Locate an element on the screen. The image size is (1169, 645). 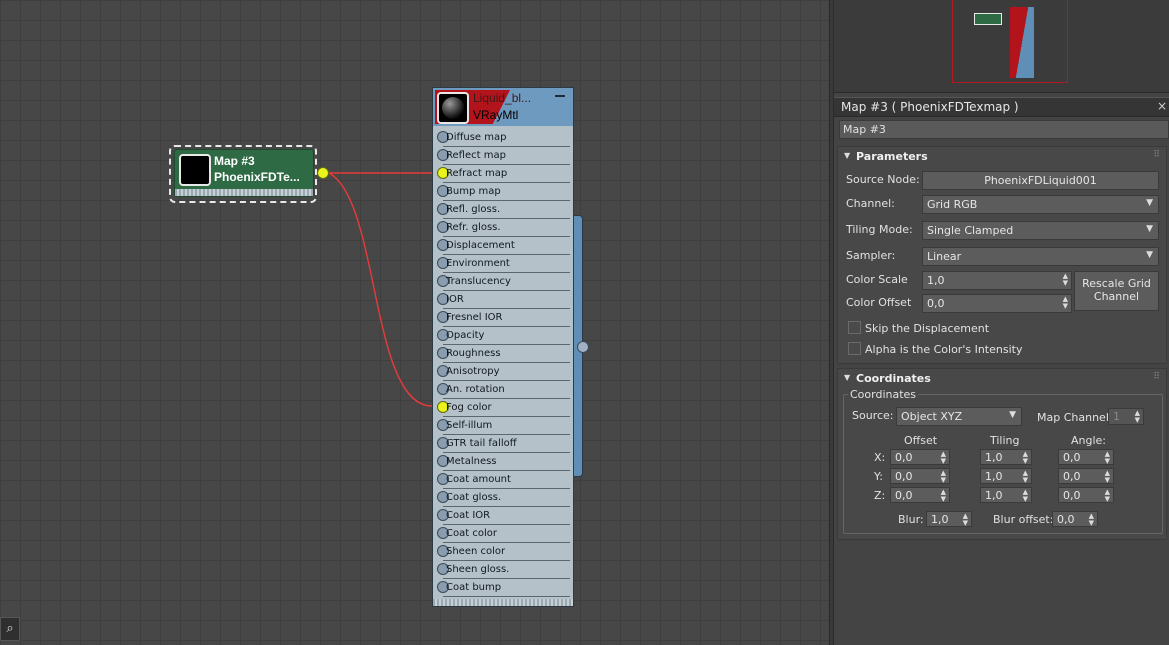
map-name-field: Map #3 is located at coordinates (1004, 129).